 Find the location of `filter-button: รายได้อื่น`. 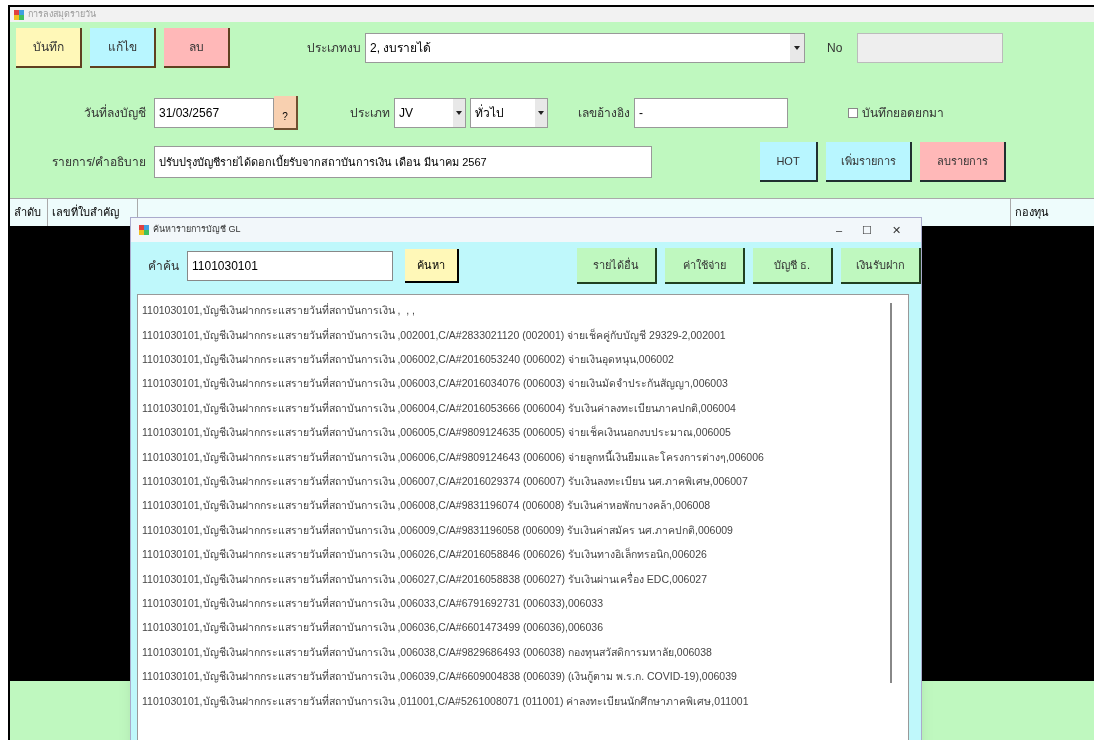

filter-button: รายได้อื่น is located at coordinates (617, 266).